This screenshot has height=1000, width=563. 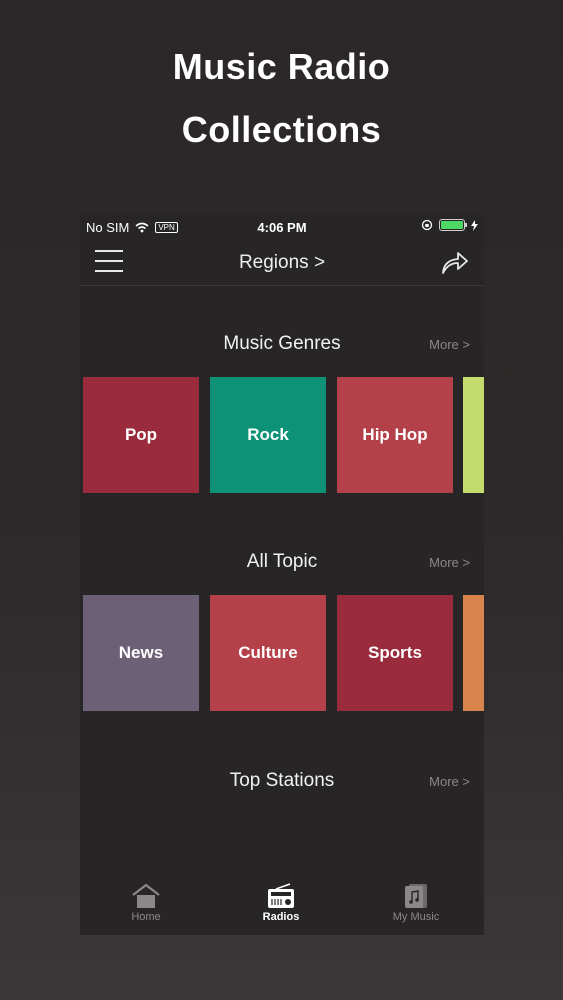 What do you see at coordinates (474, 225) in the screenshot?
I see `charging-bolt-icon` at bounding box center [474, 225].